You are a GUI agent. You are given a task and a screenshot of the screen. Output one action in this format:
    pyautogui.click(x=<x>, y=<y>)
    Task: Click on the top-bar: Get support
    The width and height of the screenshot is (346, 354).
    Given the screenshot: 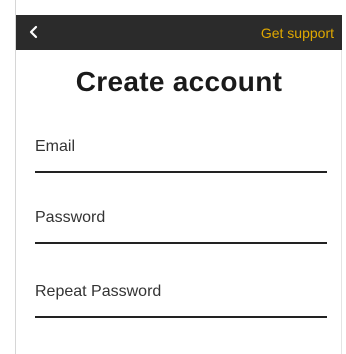 What is the action you would take?
    pyautogui.click(x=179, y=32)
    